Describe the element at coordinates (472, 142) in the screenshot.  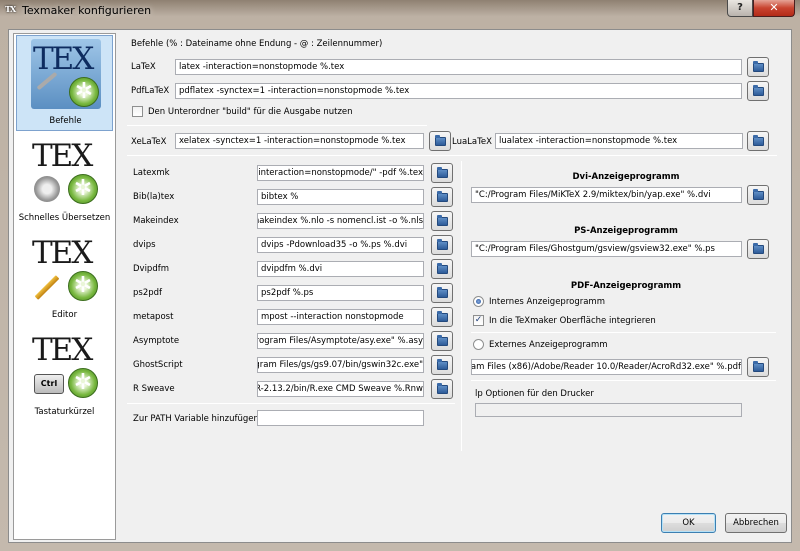
I see `lualatex-label: LuaLaTeX` at that location.